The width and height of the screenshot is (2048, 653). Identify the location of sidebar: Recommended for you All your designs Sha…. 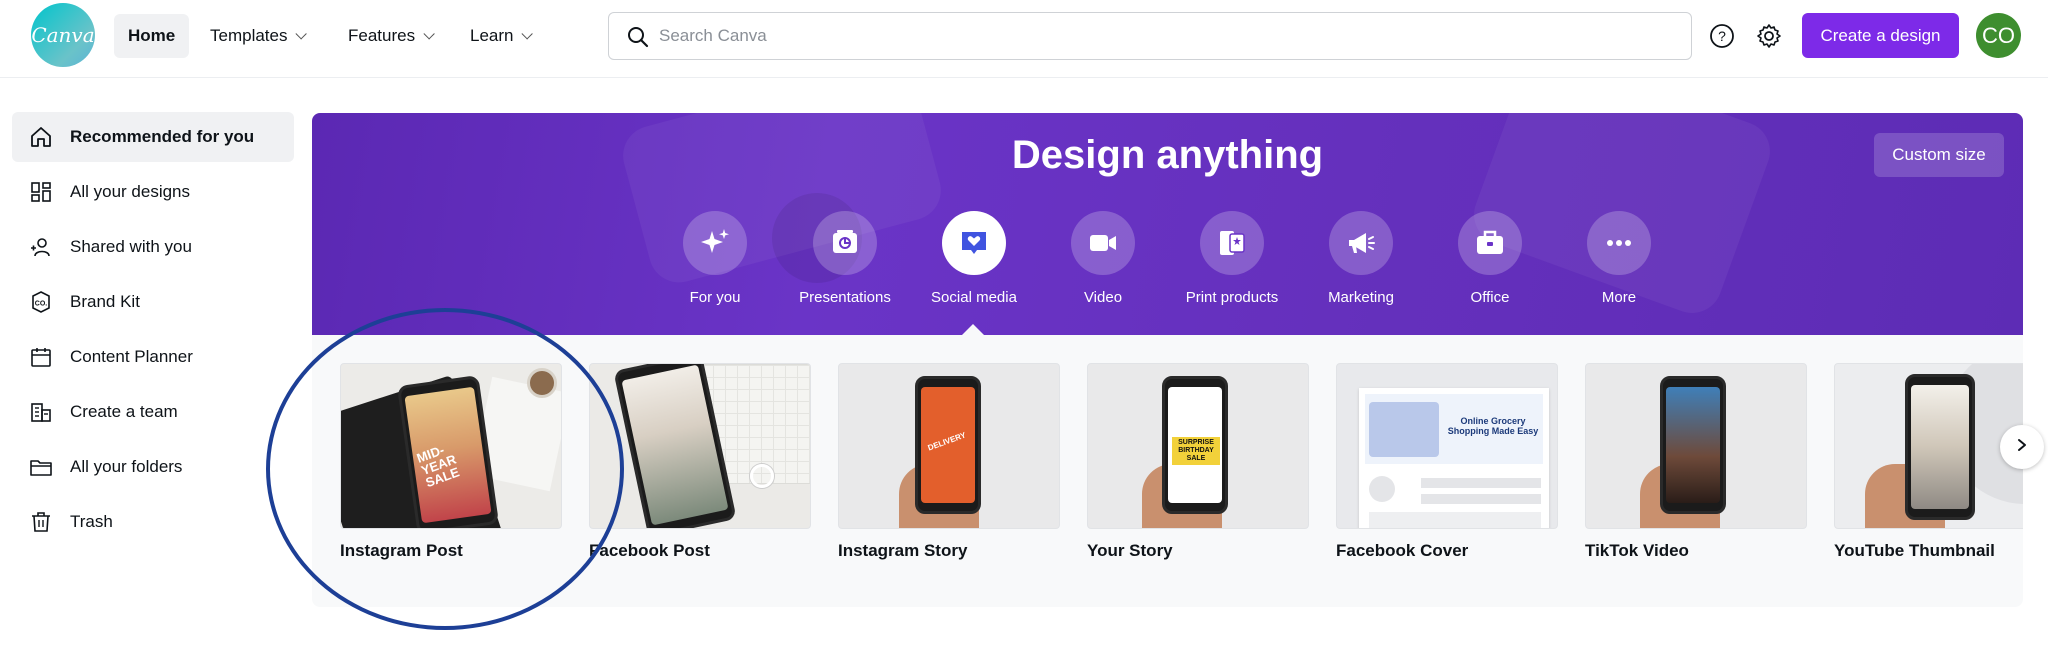
(153, 332).